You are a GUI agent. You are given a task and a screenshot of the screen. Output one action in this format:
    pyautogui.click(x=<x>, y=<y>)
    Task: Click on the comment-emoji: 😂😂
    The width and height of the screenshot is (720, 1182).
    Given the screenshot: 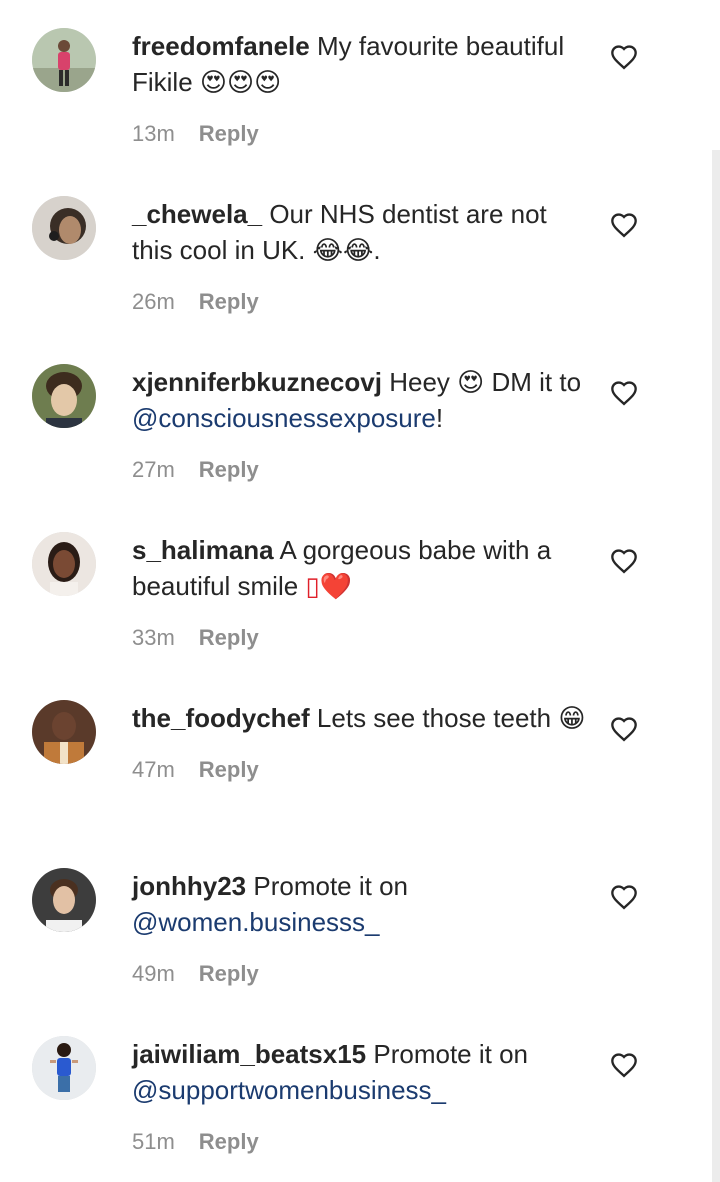 What is the action you would take?
    pyautogui.click(x=343, y=251)
    